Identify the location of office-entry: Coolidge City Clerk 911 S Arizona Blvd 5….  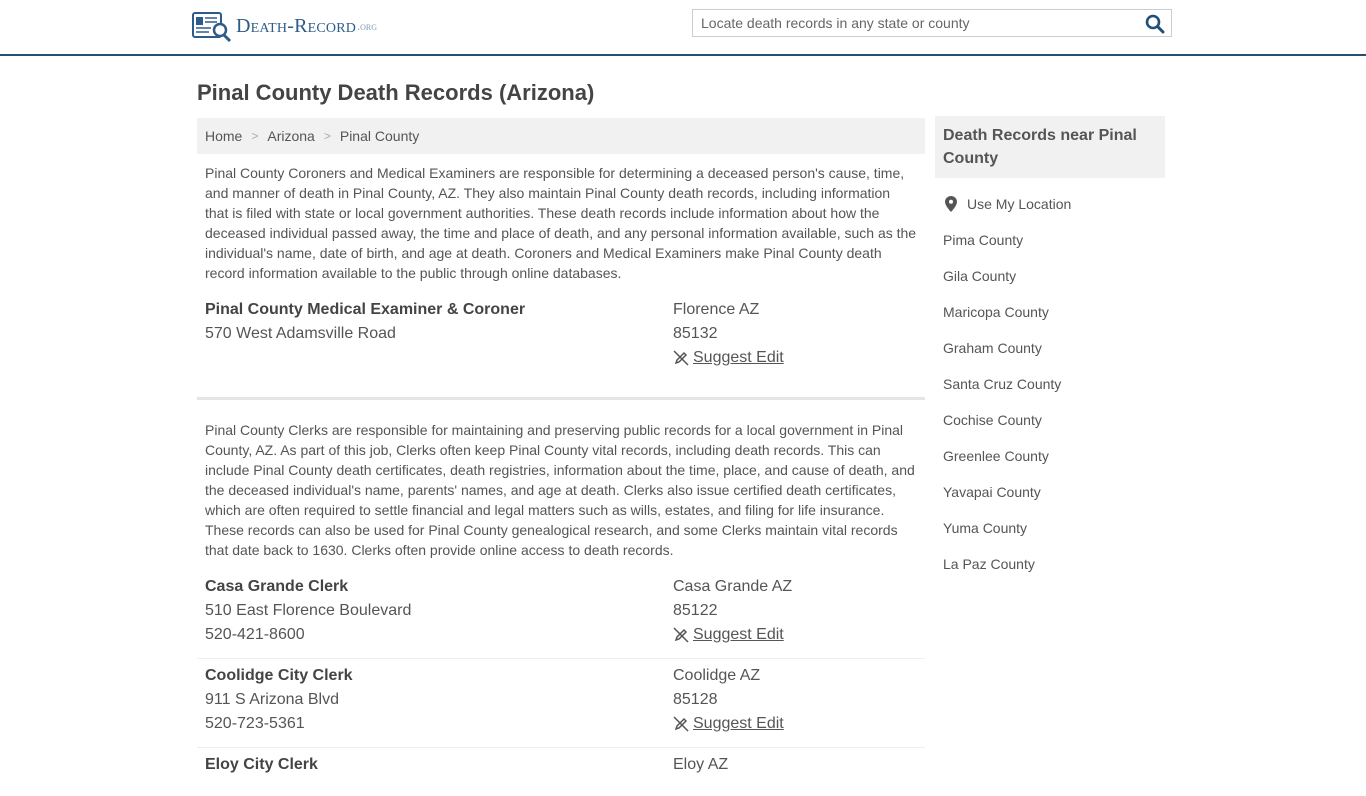
(561, 707).